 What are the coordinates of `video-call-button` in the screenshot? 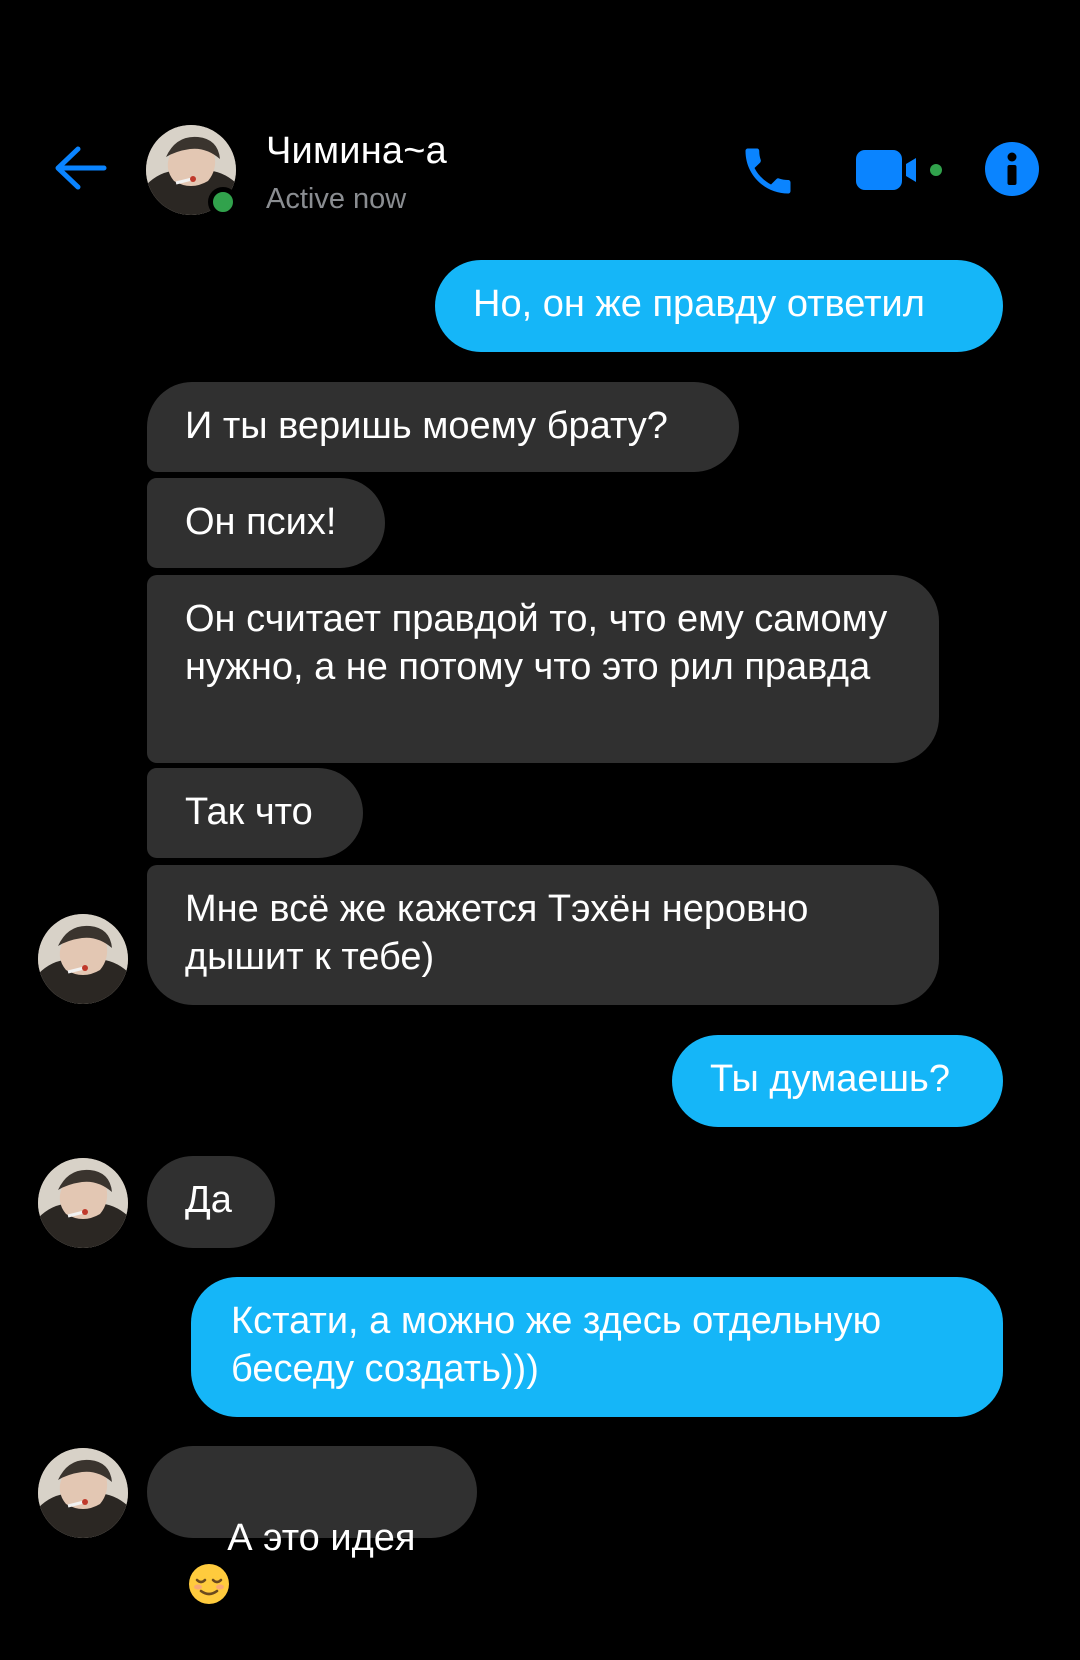 It's located at (905, 170).